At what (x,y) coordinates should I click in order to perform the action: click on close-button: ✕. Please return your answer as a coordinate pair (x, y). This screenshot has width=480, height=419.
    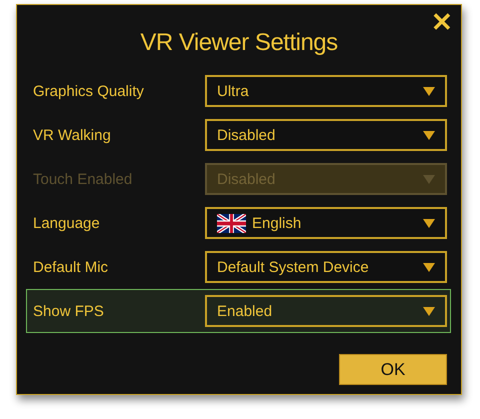
    Looking at the image, I should click on (442, 22).